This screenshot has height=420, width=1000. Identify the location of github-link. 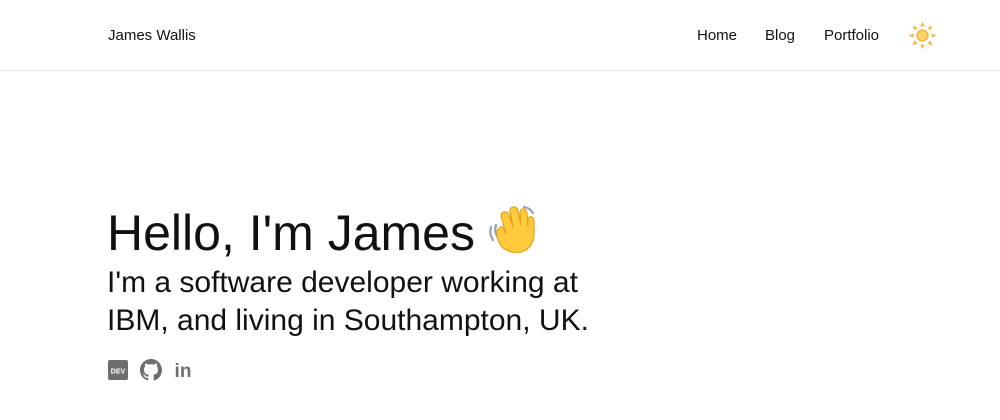
(151, 370).